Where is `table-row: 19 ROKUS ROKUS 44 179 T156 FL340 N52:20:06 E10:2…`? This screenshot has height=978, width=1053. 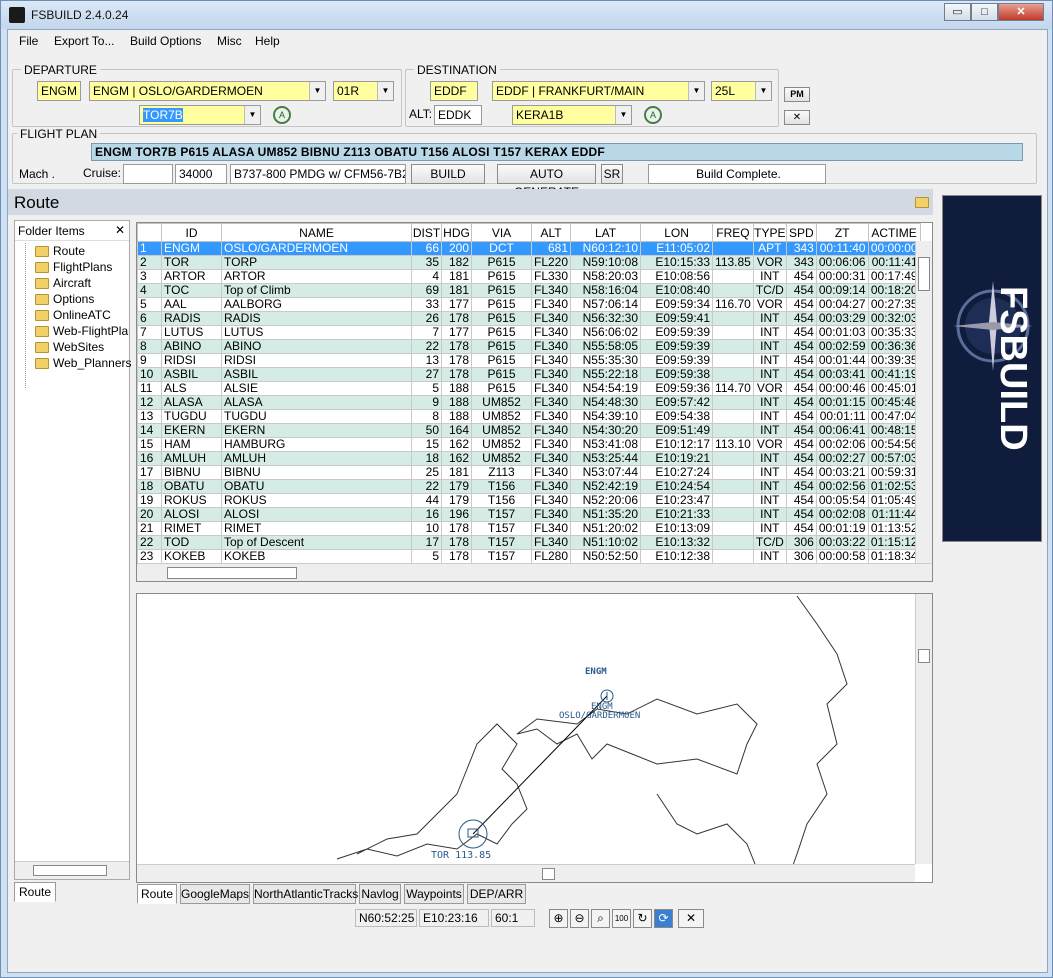
table-row: 19 ROKUS ROKUS 44 179 T156 FL340 N52:20:06 E10:2… is located at coordinates (529, 500).